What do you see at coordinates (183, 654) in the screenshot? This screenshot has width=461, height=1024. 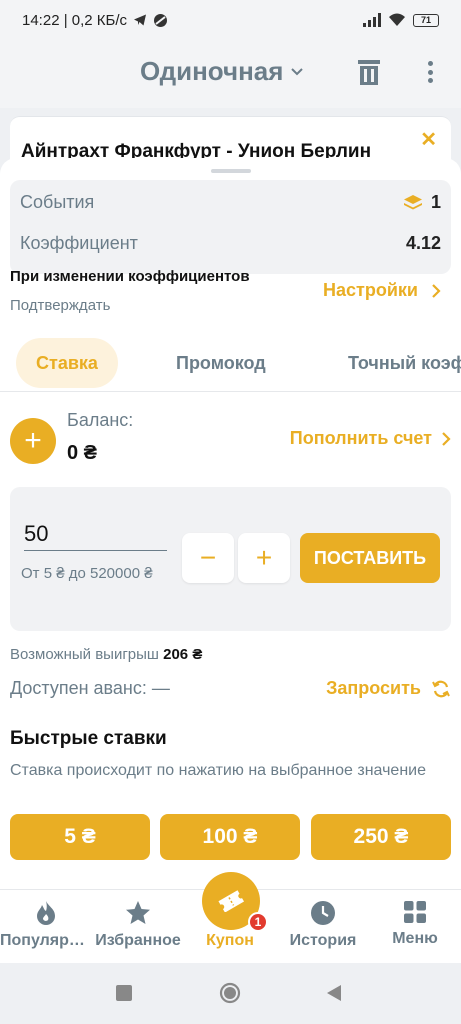 I see `possible-win-value: 206 ₴` at bounding box center [183, 654].